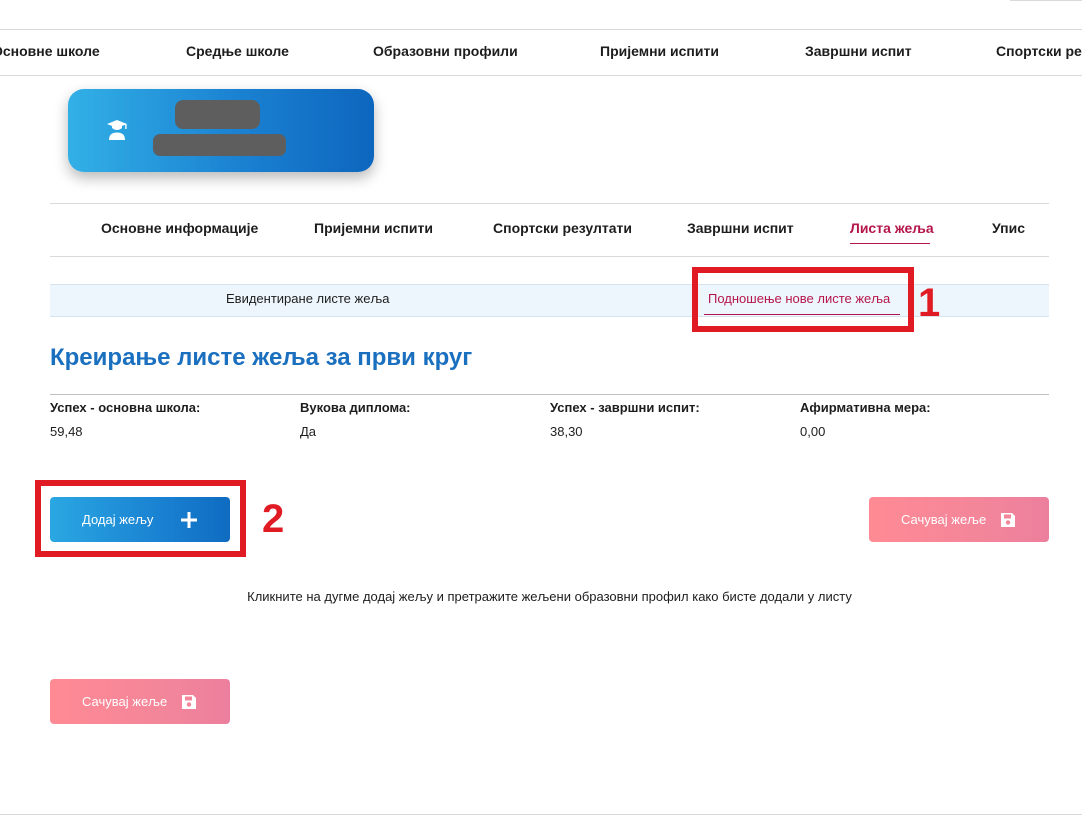 The height and width of the screenshot is (828, 1082). I want to click on top-nav-border-bottom, so click(541, 75).